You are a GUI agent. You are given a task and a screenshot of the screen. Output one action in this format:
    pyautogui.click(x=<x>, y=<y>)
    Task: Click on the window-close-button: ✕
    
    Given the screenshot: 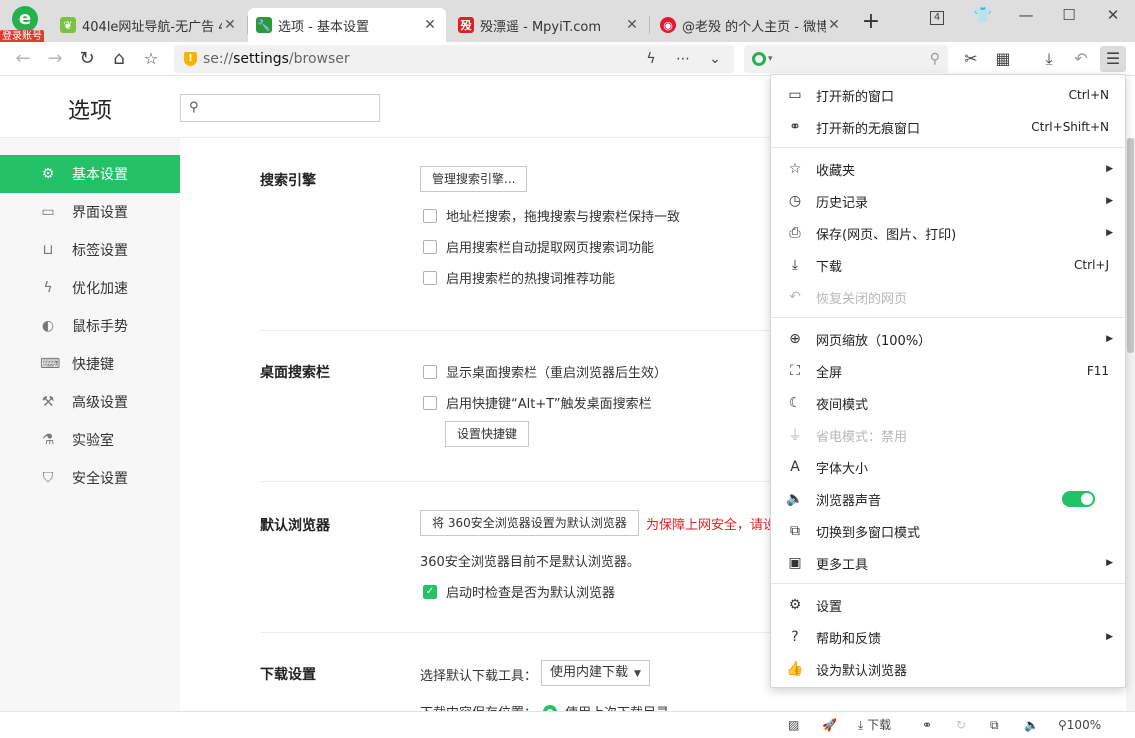 What is the action you would take?
    pyautogui.click(x=1113, y=15)
    